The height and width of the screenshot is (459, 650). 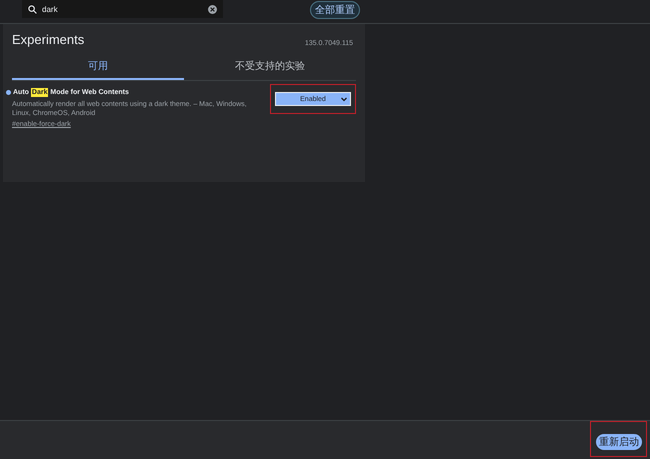 I want to click on reset-all-button: 全部重置, so click(x=335, y=10).